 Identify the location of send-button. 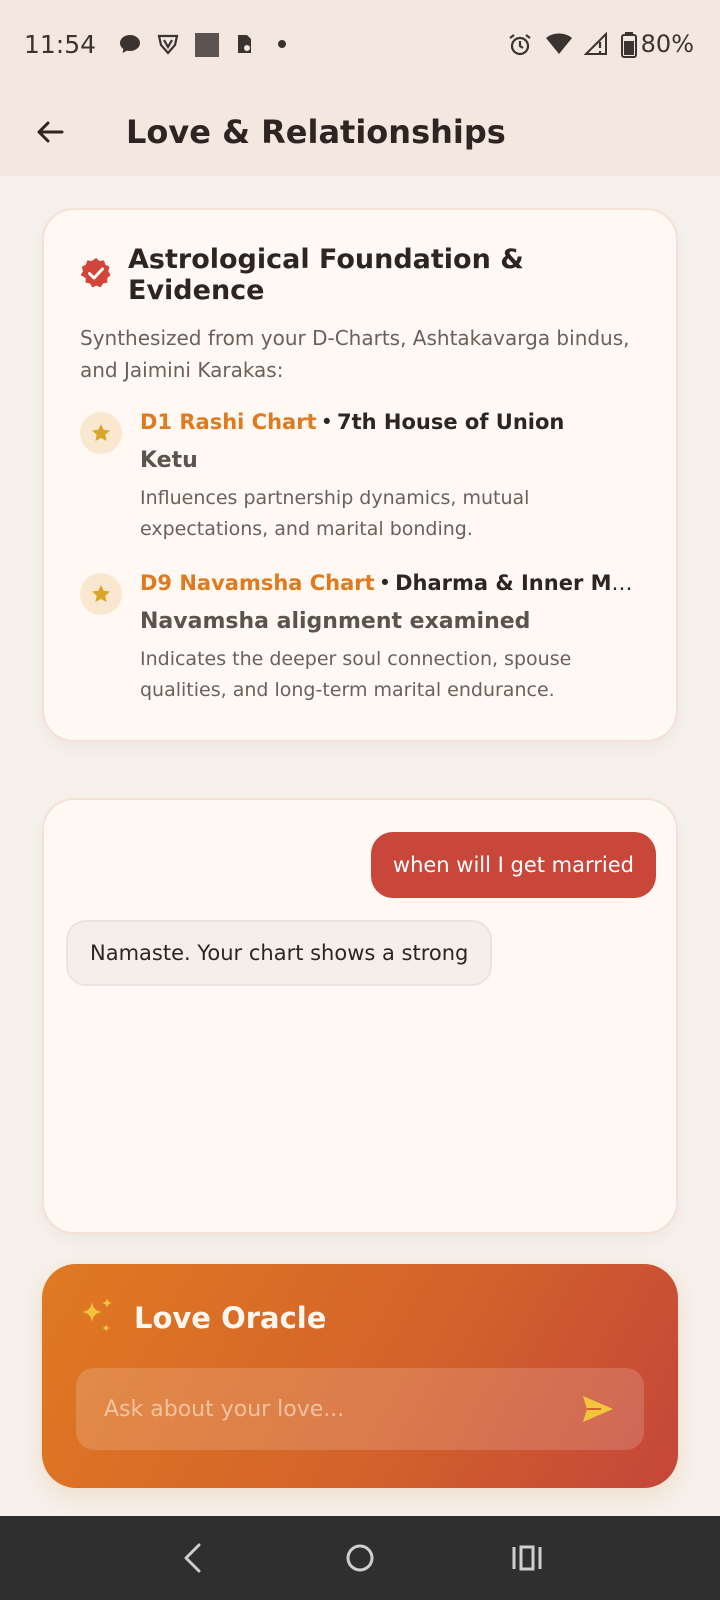
(598, 1409).